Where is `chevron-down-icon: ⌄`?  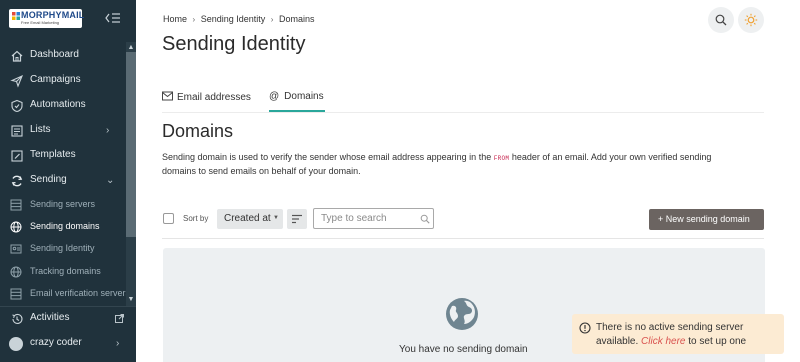 chevron-down-icon: ⌄ is located at coordinates (110, 180).